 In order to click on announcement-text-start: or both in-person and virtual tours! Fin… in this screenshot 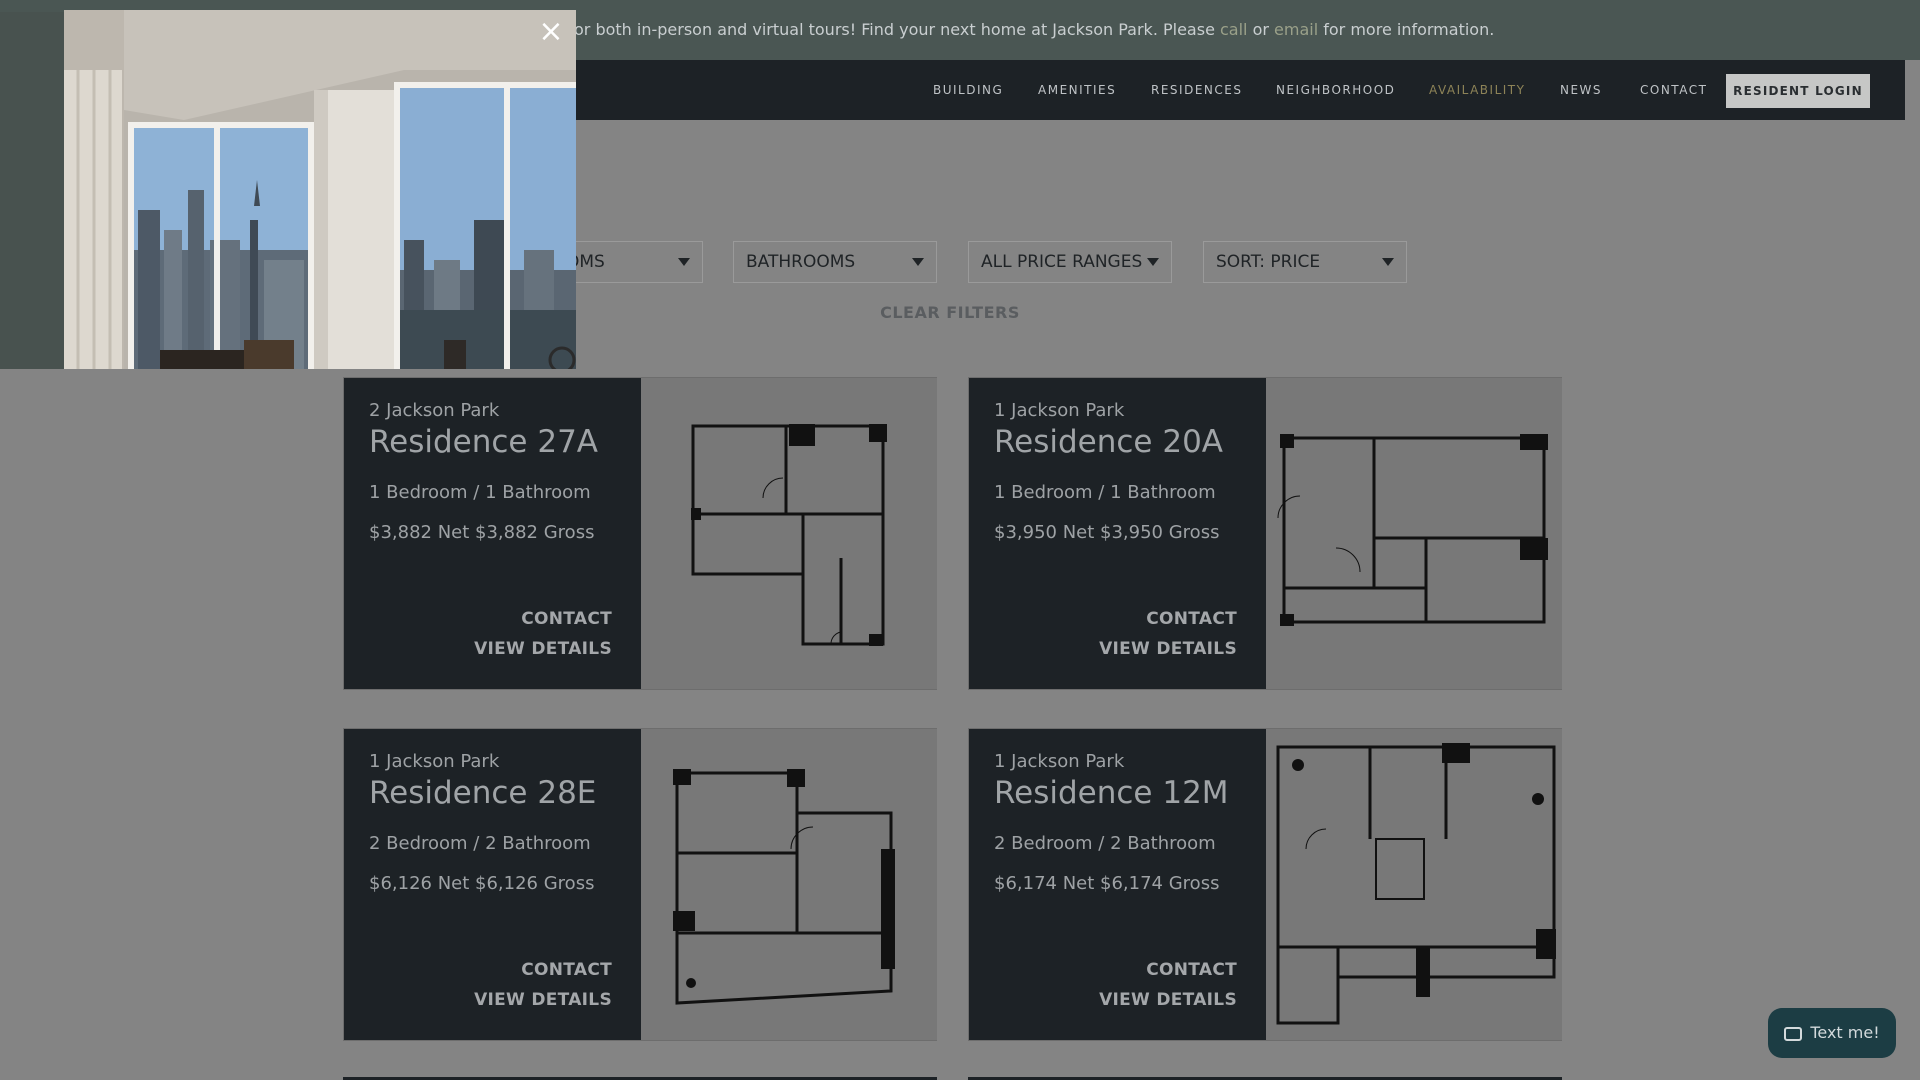, I will do `click(897, 29)`.